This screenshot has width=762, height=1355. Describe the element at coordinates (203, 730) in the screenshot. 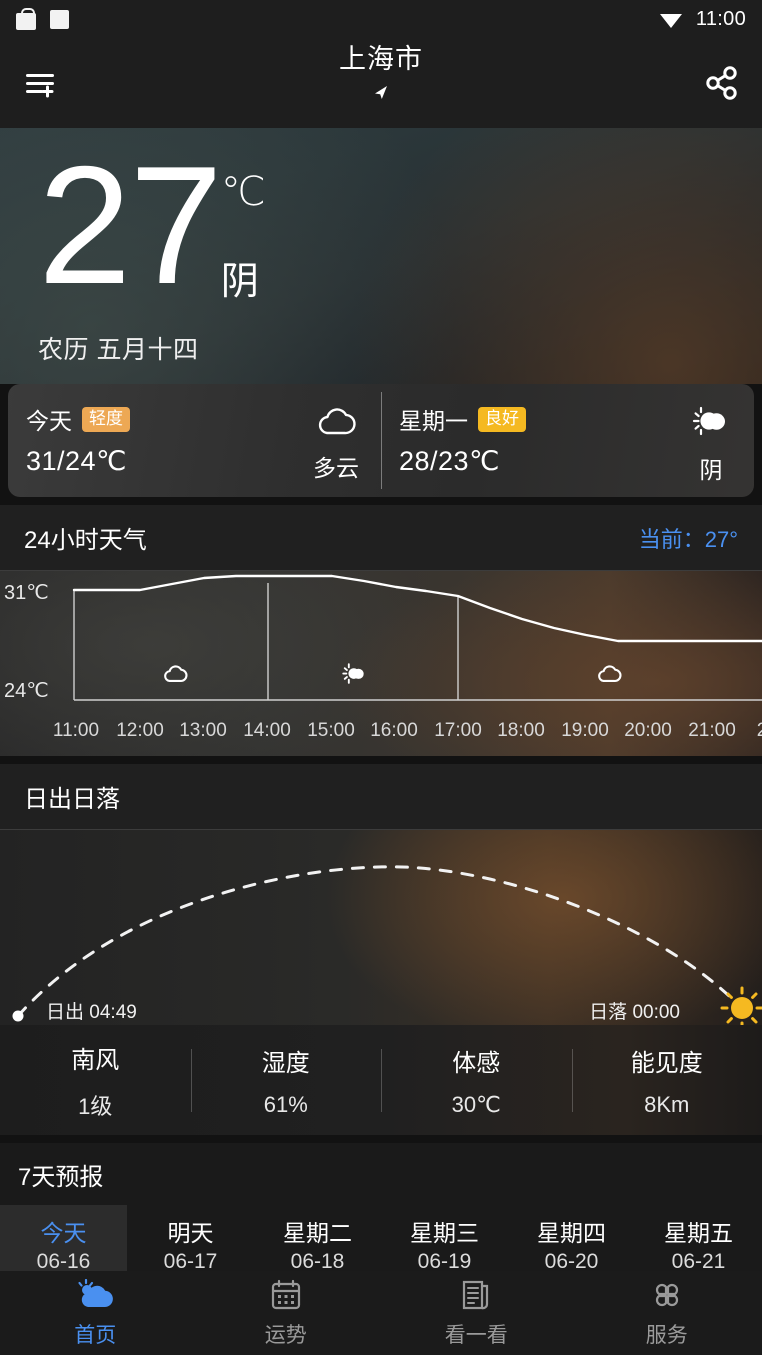

I see `svg-text: 13:00` at that location.